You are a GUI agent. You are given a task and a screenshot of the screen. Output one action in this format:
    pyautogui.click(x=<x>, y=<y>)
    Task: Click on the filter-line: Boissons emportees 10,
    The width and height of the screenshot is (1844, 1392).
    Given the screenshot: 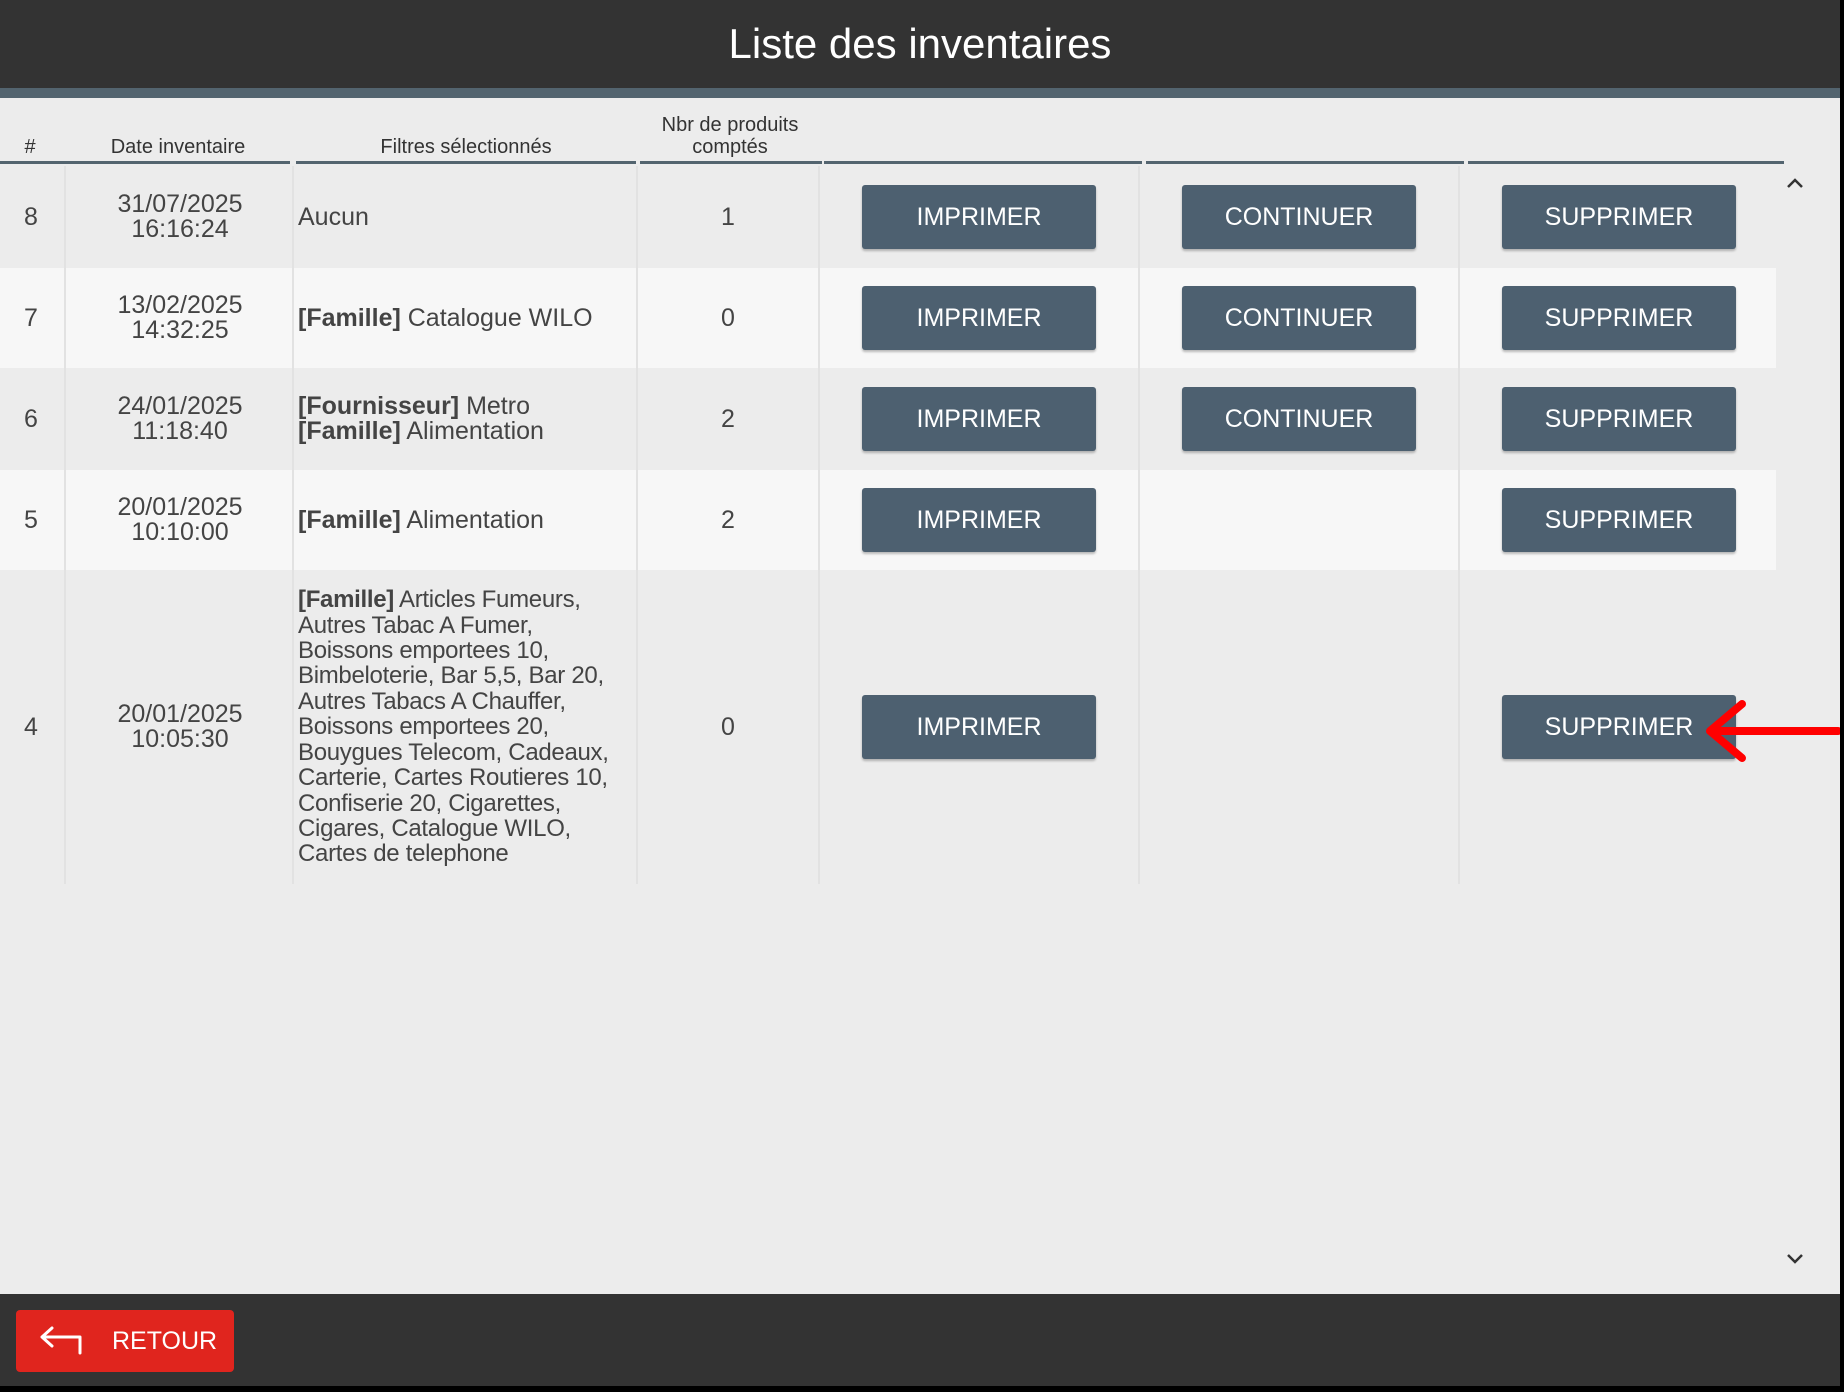 What is the action you would take?
    pyautogui.click(x=423, y=651)
    